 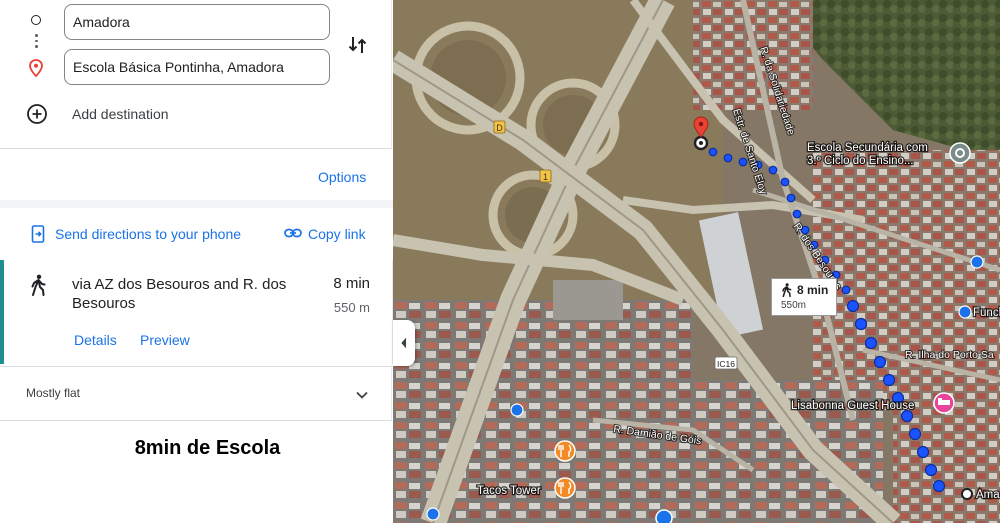 I want to click on map-label-ama: Ama, so click(x=988, y=495).